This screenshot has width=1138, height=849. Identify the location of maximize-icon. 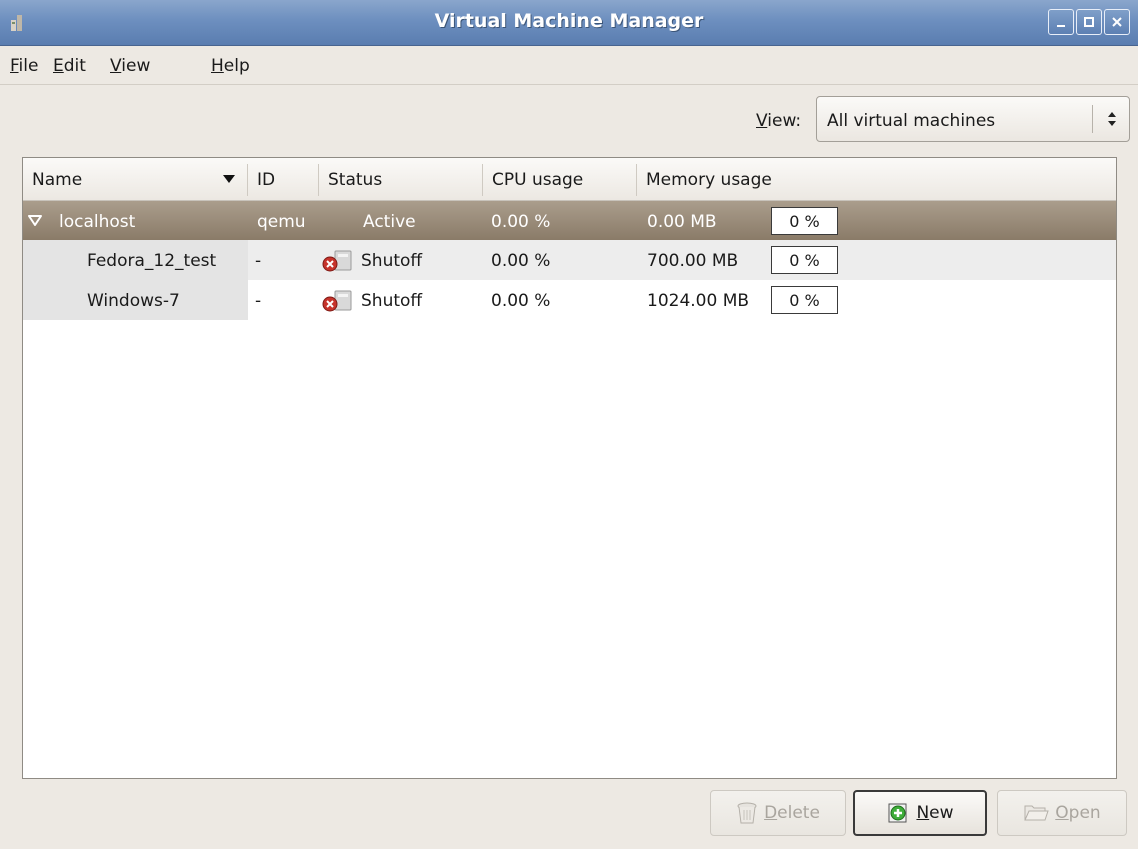
(1089, 22).